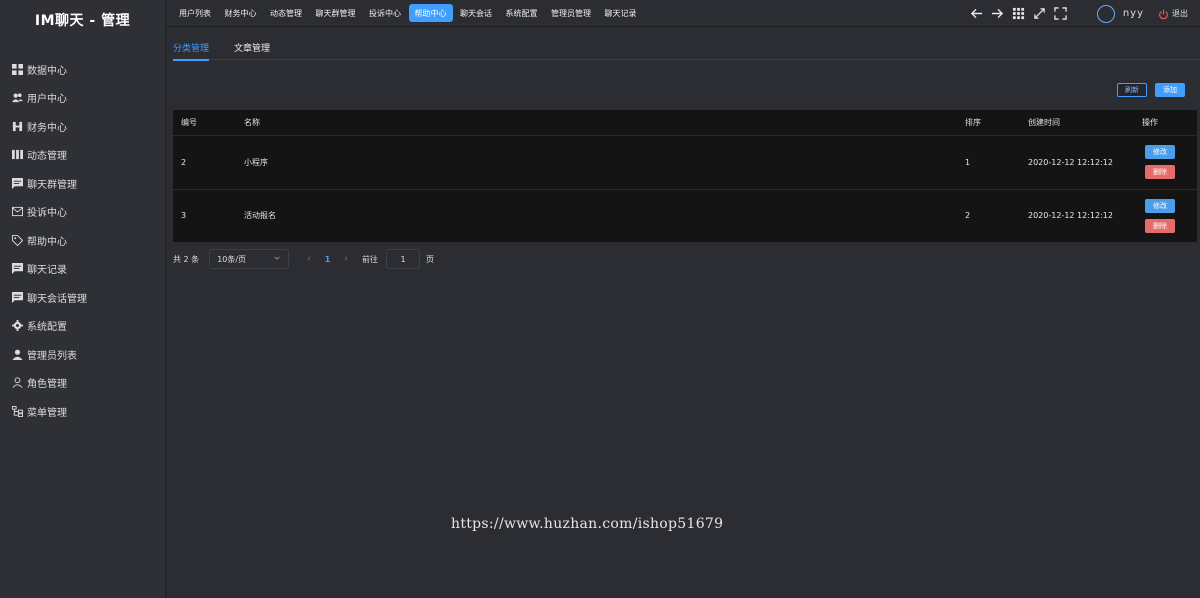  Describe the element at coordinates (252, 50) in the screenshot. I see `tab-article: 文章管理` at that location.